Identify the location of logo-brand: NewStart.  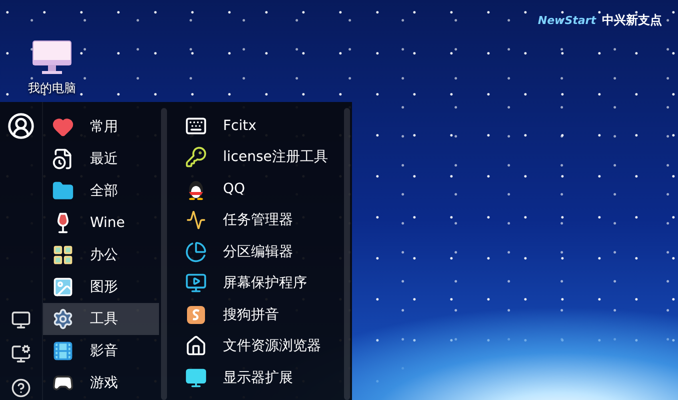
(567, 20).